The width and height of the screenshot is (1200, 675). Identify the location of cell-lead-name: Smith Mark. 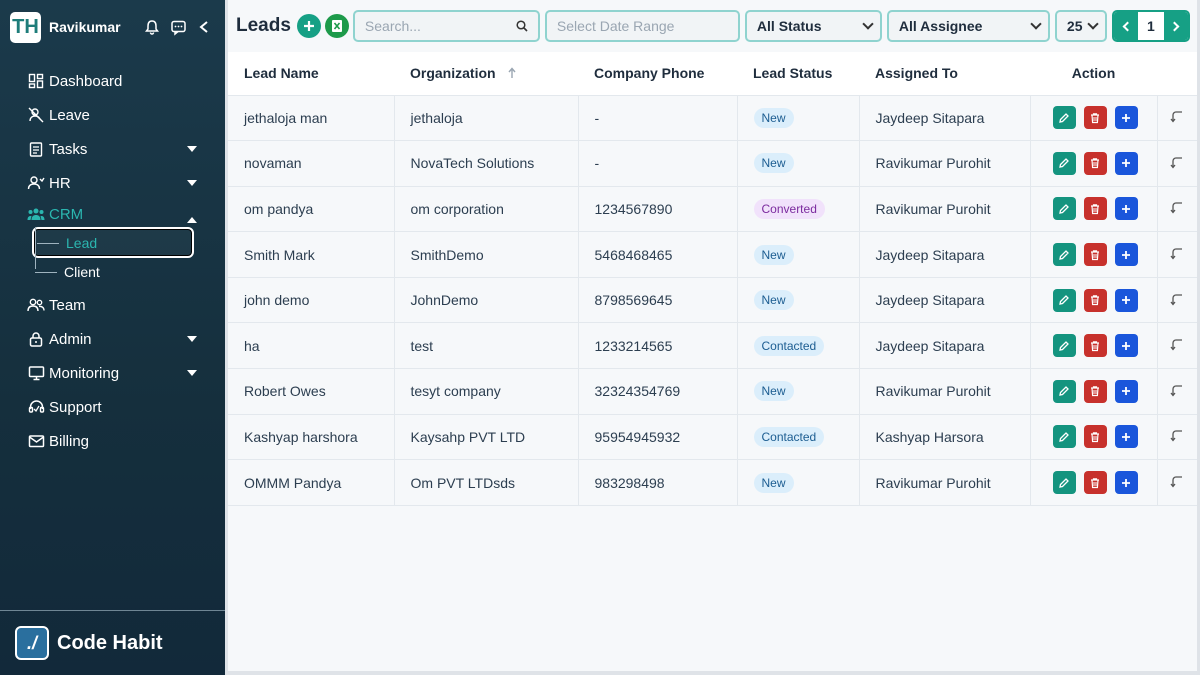
(311, 254).